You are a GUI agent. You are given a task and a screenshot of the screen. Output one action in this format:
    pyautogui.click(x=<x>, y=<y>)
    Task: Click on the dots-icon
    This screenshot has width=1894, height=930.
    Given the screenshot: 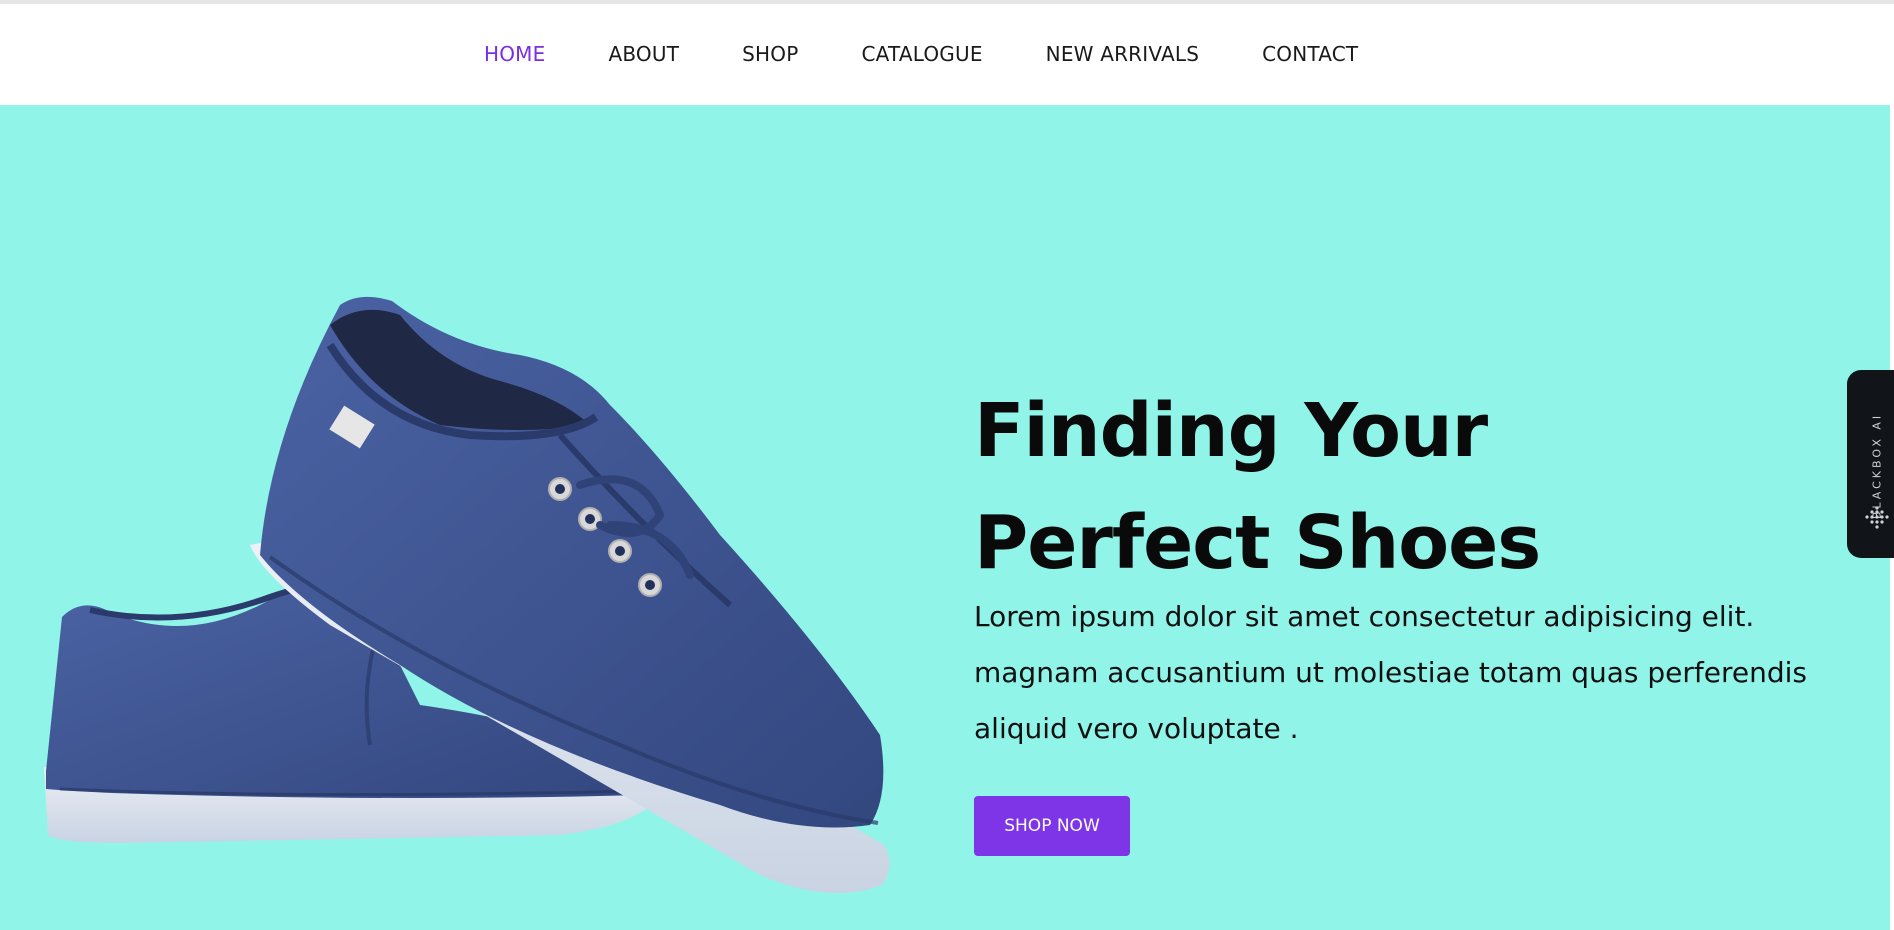 What is the action you would take?
    pyautogui.click(x=1877, y=517)
    